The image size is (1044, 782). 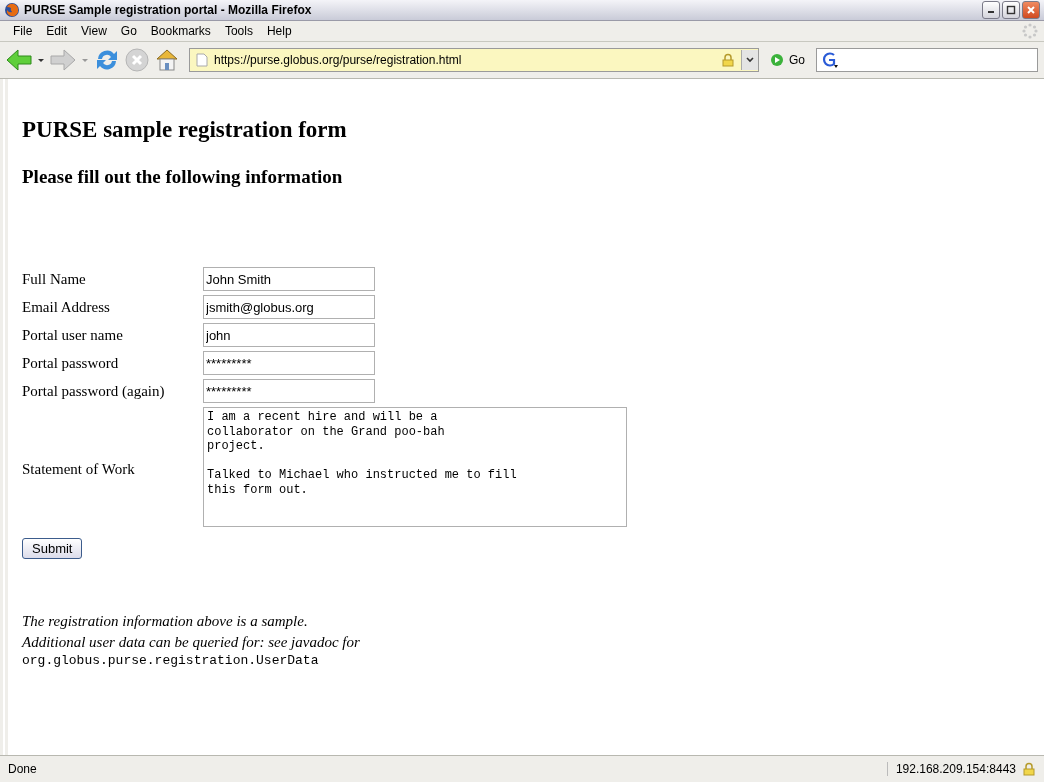 What do you see at coordinates (78, 468) in the screenshot?
I see `field-label: Statement of Work` at bounding box center [78, 468].